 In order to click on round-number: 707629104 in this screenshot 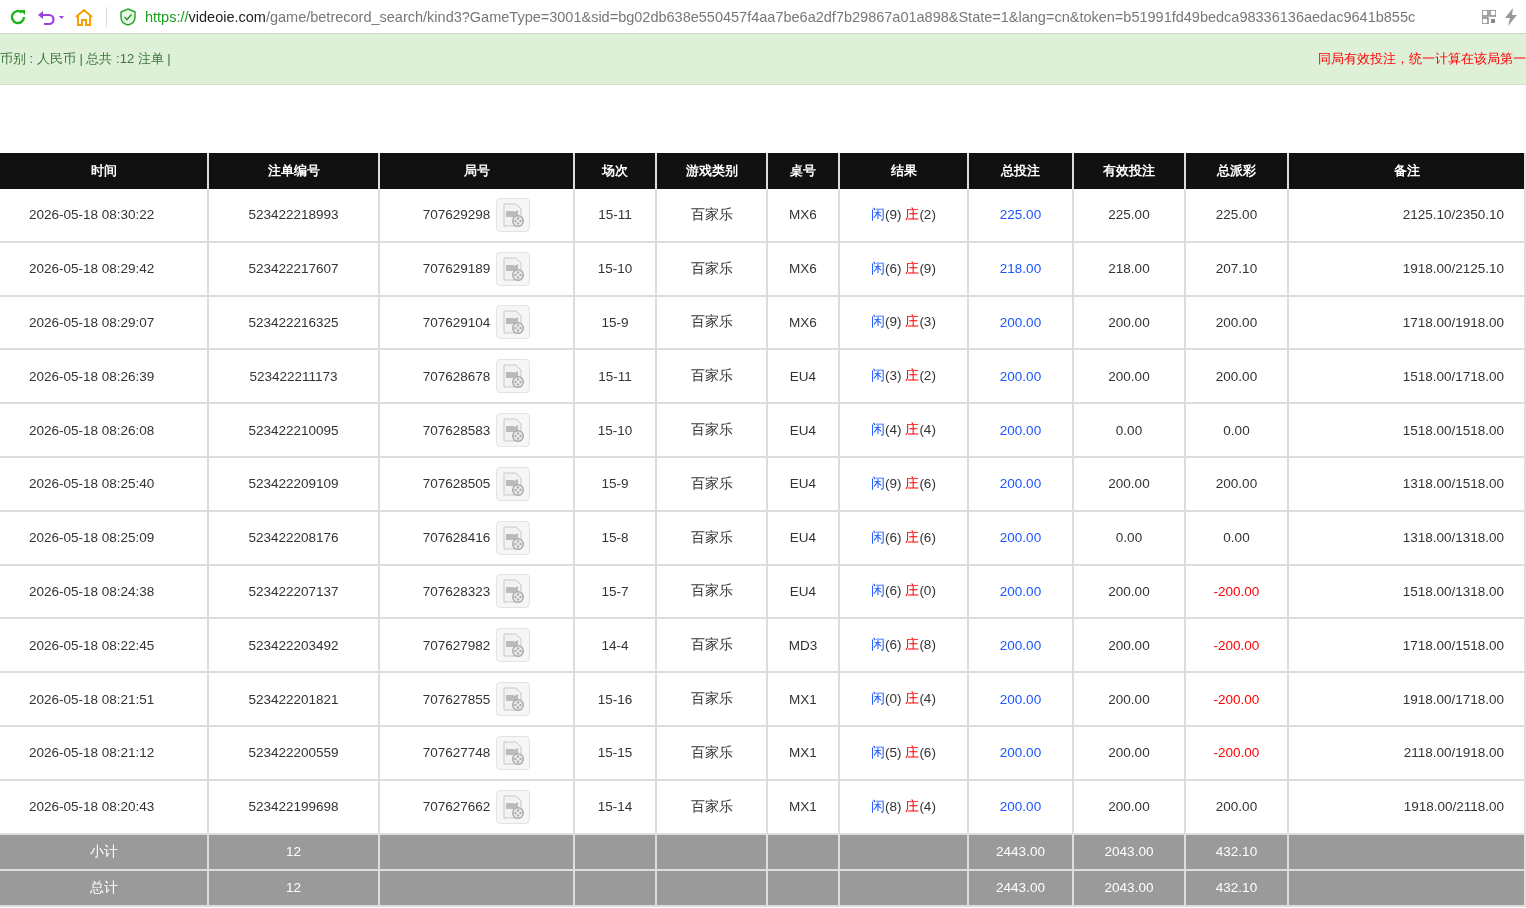, I will do `click(456, 322)`.